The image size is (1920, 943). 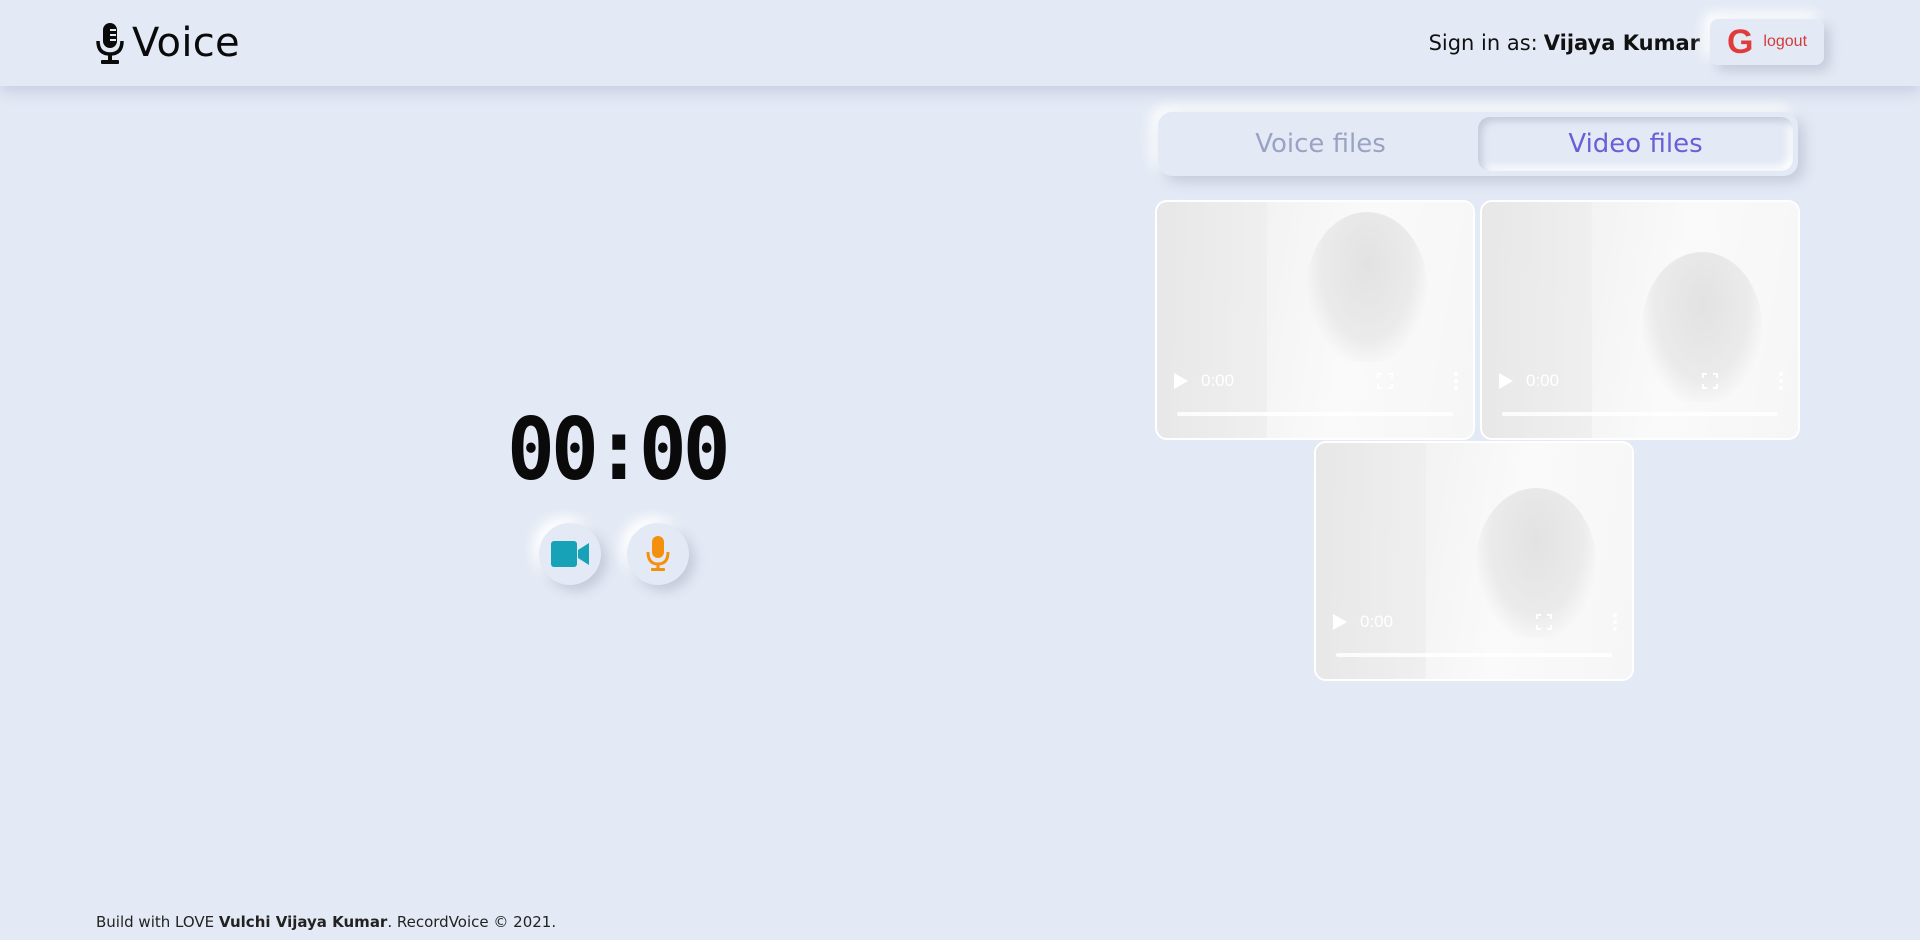 What do you see at coordinates (472, 922) in the screenshot?
I see `footer-suffix: . RecordVoice © 2021.` at bounding box center [472, 922].